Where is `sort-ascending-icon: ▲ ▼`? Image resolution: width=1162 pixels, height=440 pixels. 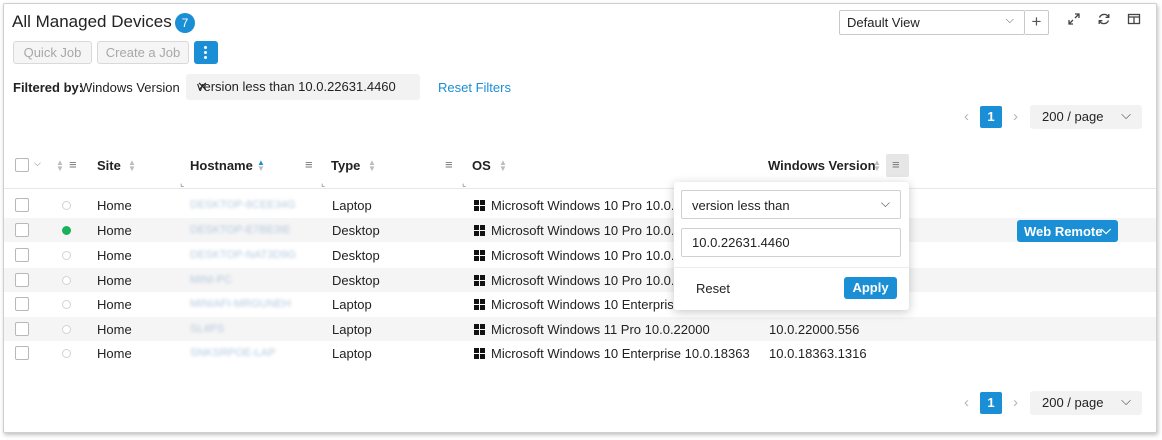 sort-ascending-icon: ▲ ▼ is located at coordinates (261, 166).